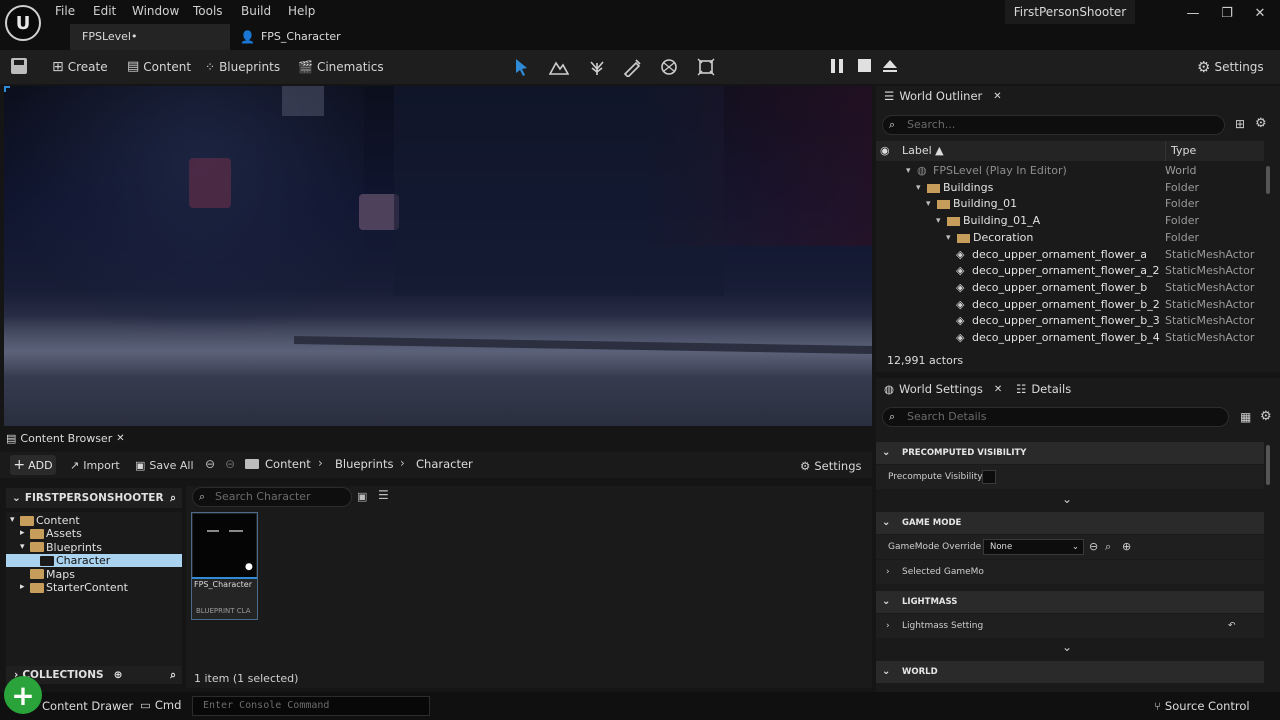 The image size is (1280, 720). What do you see at coordinates (1193, 14) in the screenshot?
I see `minimize-button: —` at bounding box center [1193, 14].